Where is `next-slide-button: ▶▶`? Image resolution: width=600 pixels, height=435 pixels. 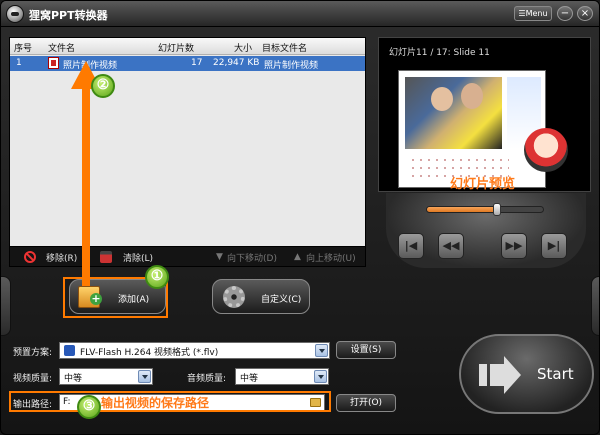
next-slide-button: ▶▶ is located at coordinates (514, 246).